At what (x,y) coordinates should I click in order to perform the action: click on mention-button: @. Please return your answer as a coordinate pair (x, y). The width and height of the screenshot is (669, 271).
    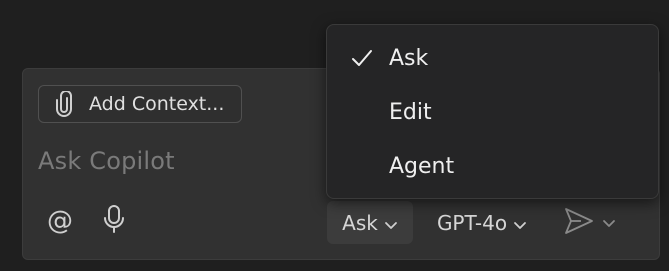
    Looking at the image, I should click on (60, 221).